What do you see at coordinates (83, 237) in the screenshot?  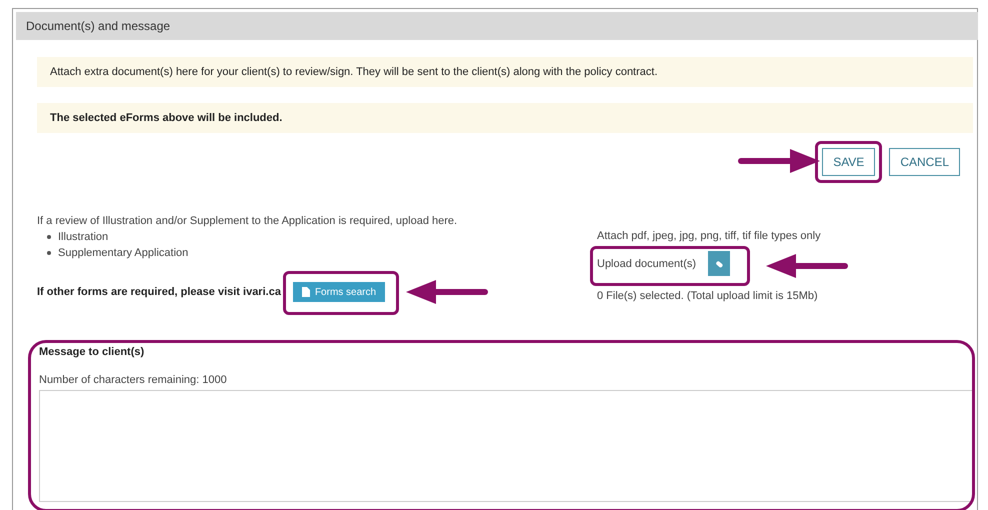 I see `list-item: Illustration` at bounding box center [83, 237].